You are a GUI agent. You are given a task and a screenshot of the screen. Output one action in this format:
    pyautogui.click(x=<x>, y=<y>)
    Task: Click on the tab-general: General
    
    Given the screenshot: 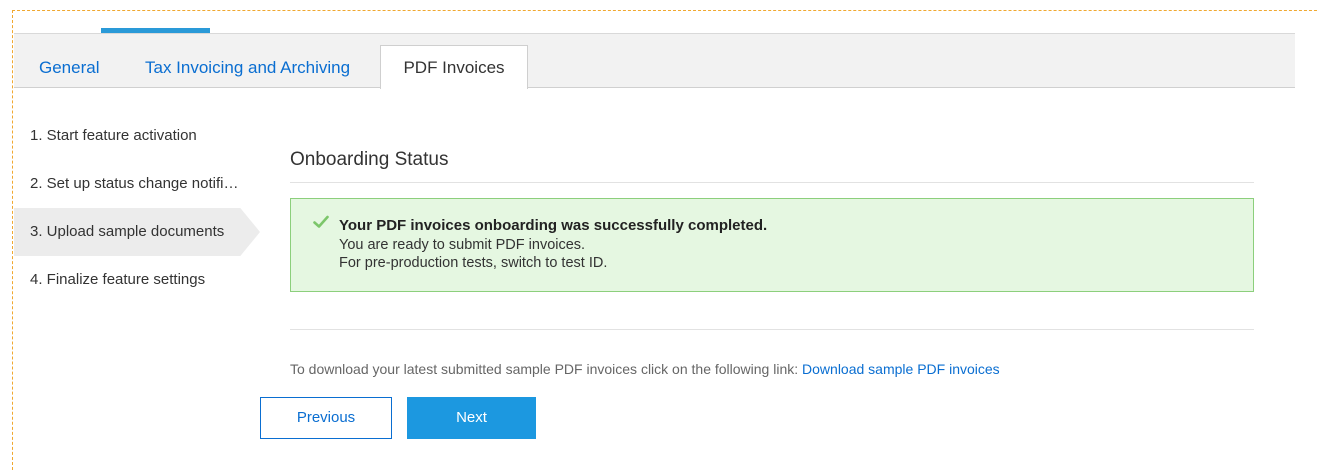 What is the action you would take?
    pyautogui.click(x=69, y=68)
    